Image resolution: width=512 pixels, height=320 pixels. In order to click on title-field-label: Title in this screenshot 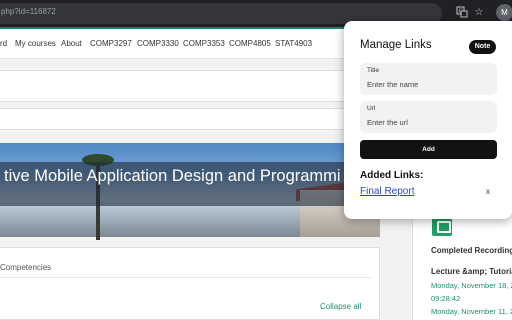, I will do `click(373, 70)`.